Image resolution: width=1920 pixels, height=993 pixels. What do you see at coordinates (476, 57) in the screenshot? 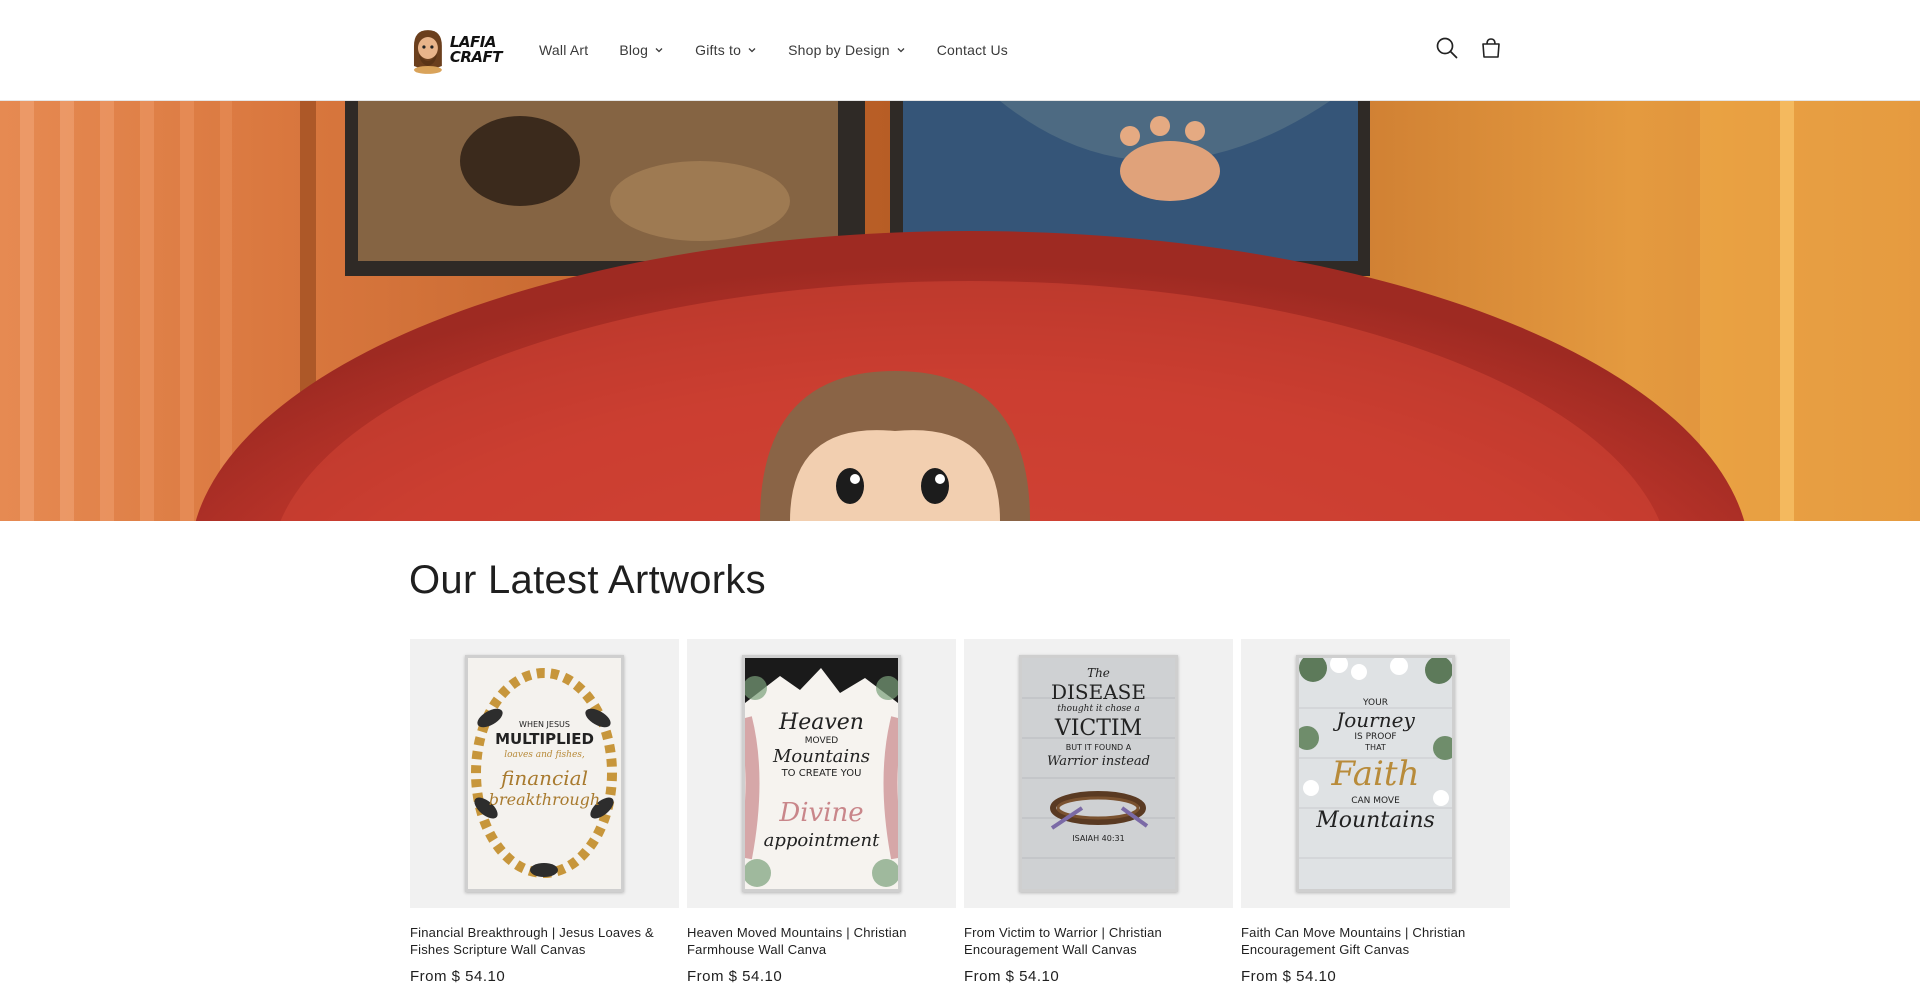
I see `logo-line-2: CRAFT` at bounding box center [476, 57].